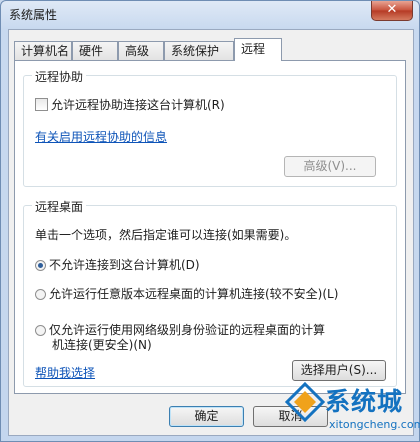  I want to click on remote-desktop-instruction: 单击一个选项，然后指定谁可以连接(如果需要)。, so click(166, 235).